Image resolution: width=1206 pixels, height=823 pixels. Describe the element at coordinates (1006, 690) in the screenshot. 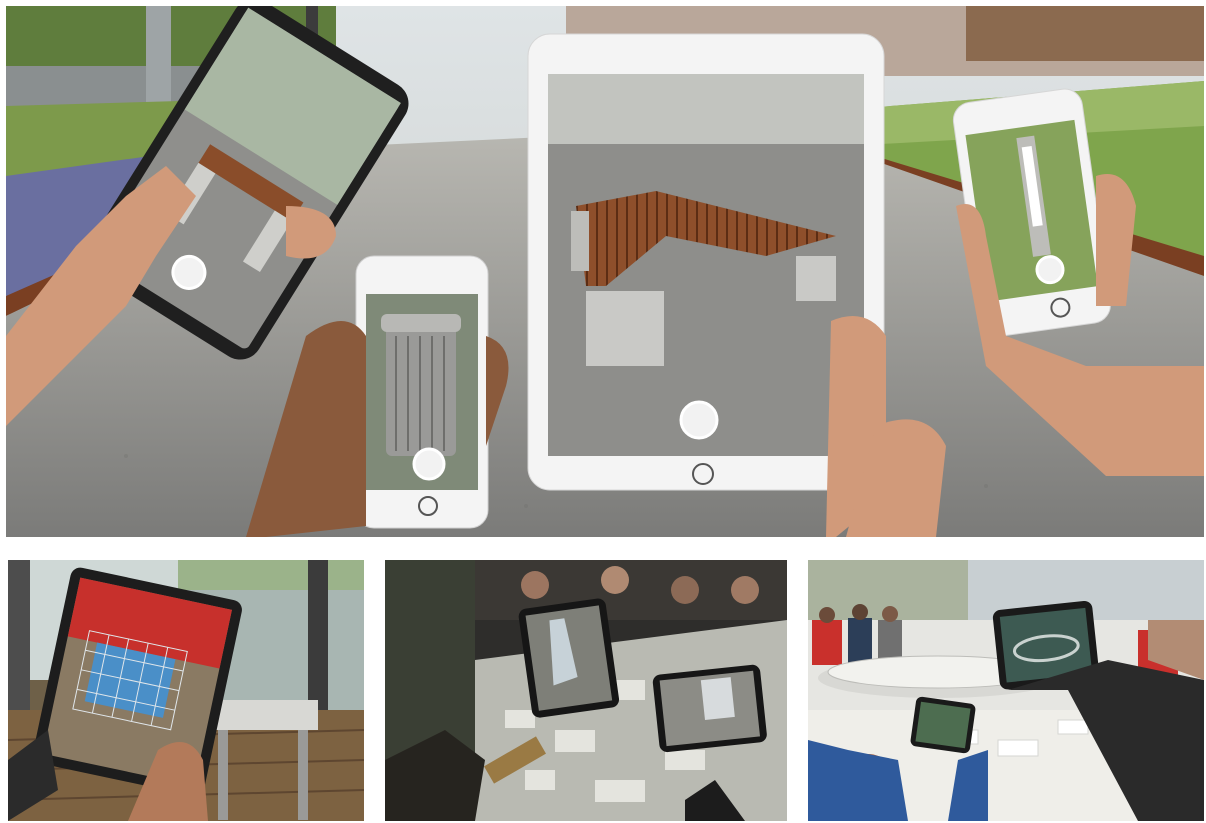

I see `museum-tablets-photo` at that location.